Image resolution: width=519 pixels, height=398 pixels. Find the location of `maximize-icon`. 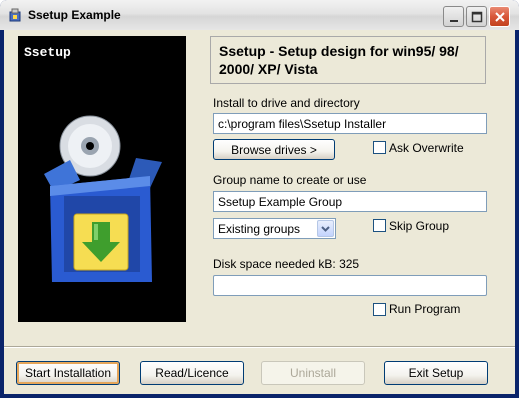

maximize-icon is located at coordinates (477, 17).